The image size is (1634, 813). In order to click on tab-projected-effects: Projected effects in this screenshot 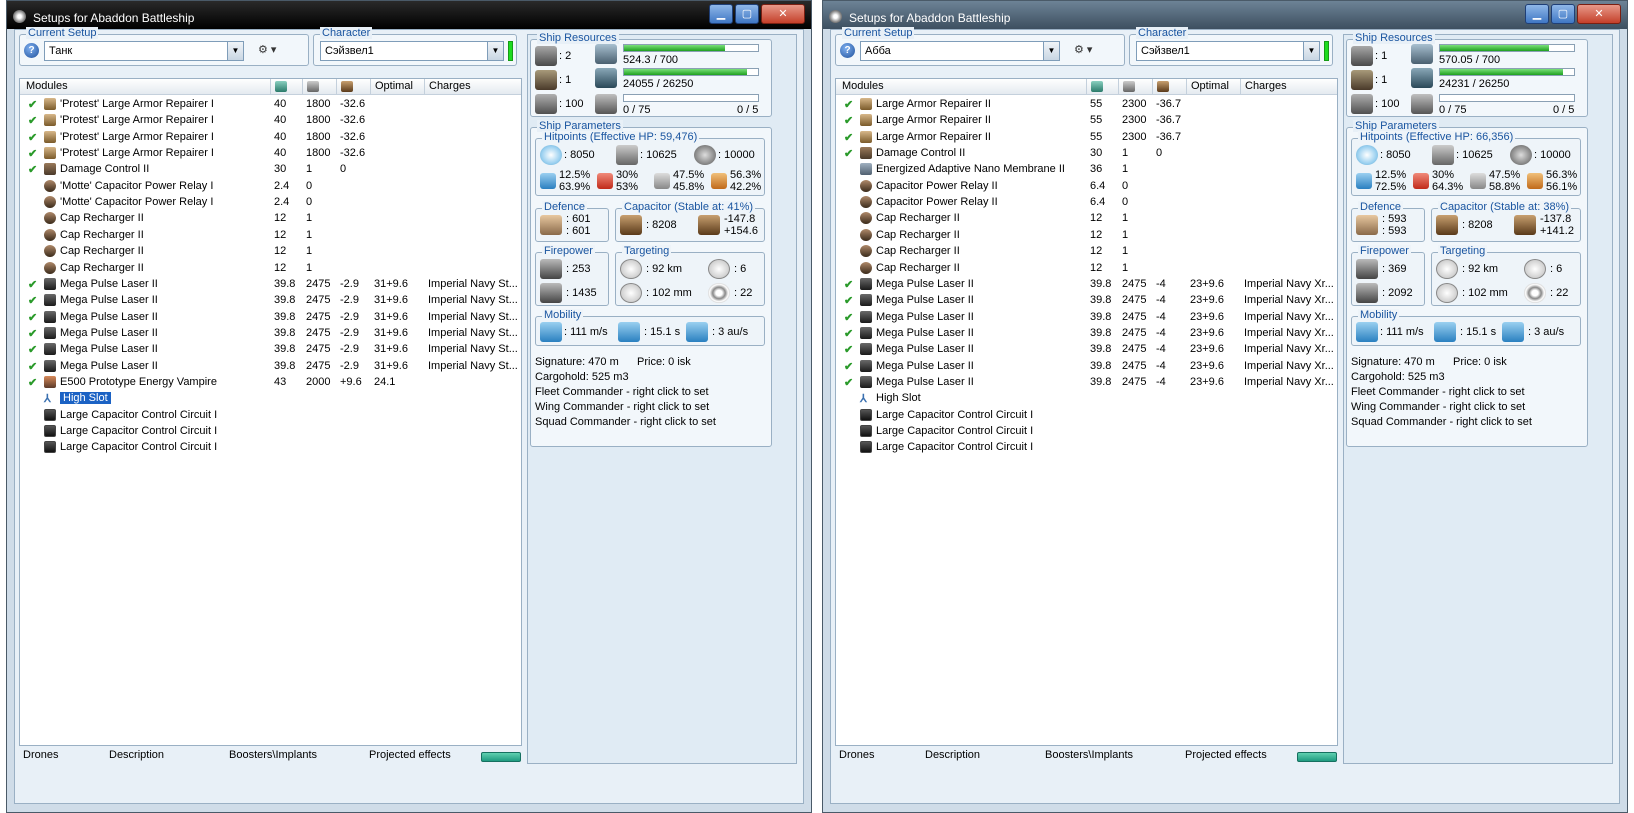, I will do `click(410, 755)`.